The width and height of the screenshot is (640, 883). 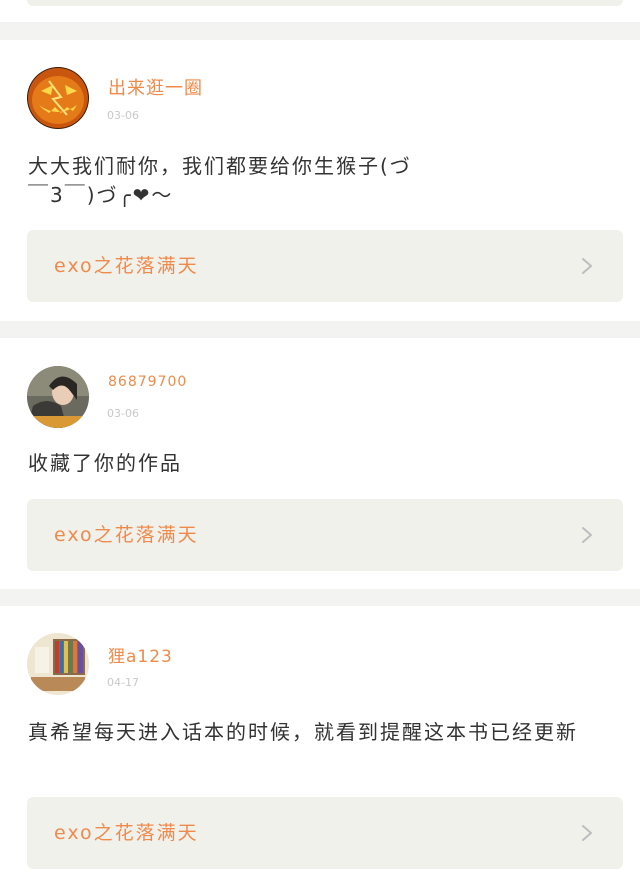 What do you see at coordinates (147, 382) in the screenshot?
I see `username: 86879700` at bounding box center [147, 382].